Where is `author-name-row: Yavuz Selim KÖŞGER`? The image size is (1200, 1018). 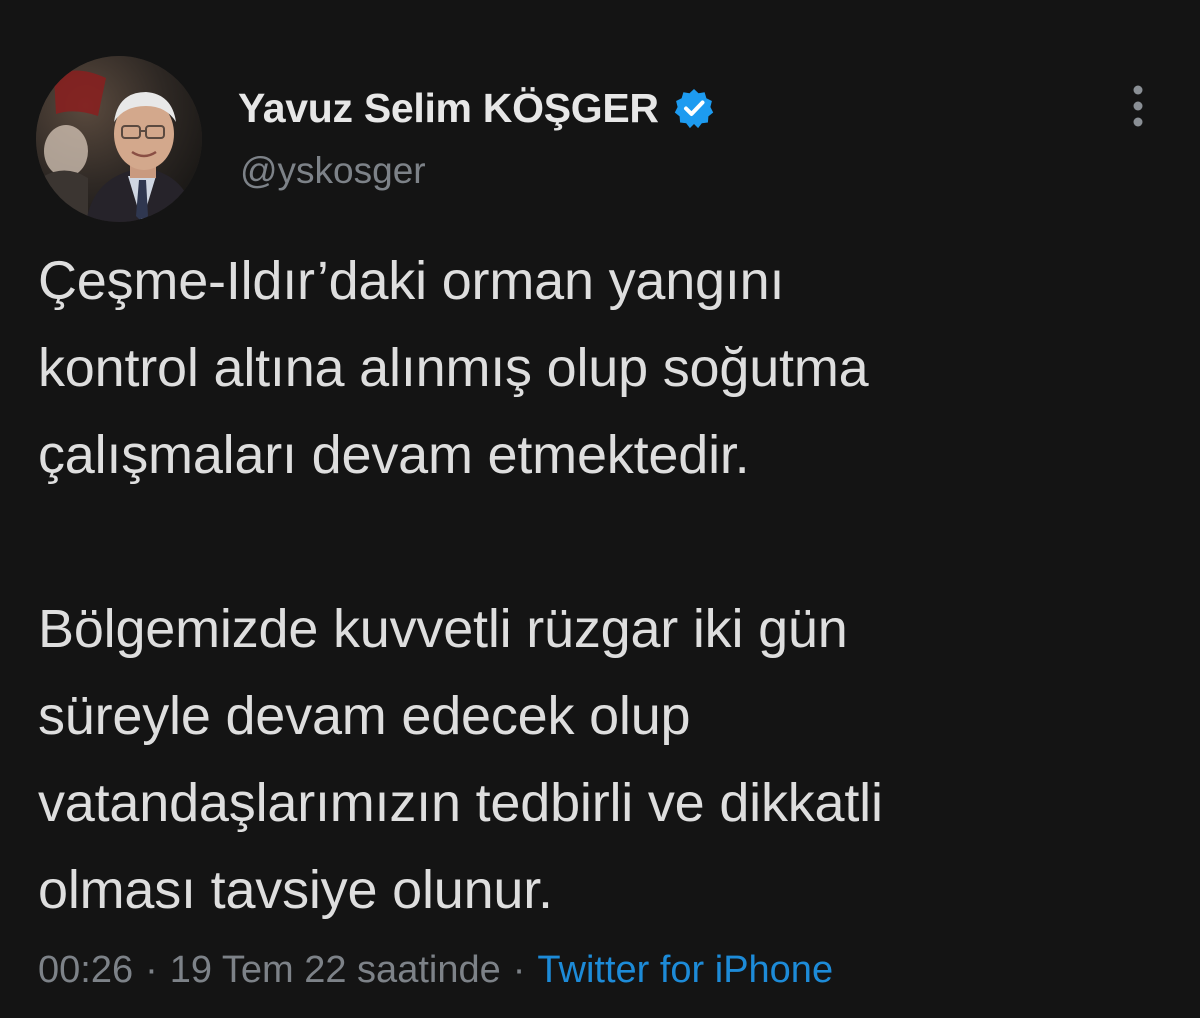
author-name-row: Yavuz Selim KÖŞGER is located at coordinates (476, 108).